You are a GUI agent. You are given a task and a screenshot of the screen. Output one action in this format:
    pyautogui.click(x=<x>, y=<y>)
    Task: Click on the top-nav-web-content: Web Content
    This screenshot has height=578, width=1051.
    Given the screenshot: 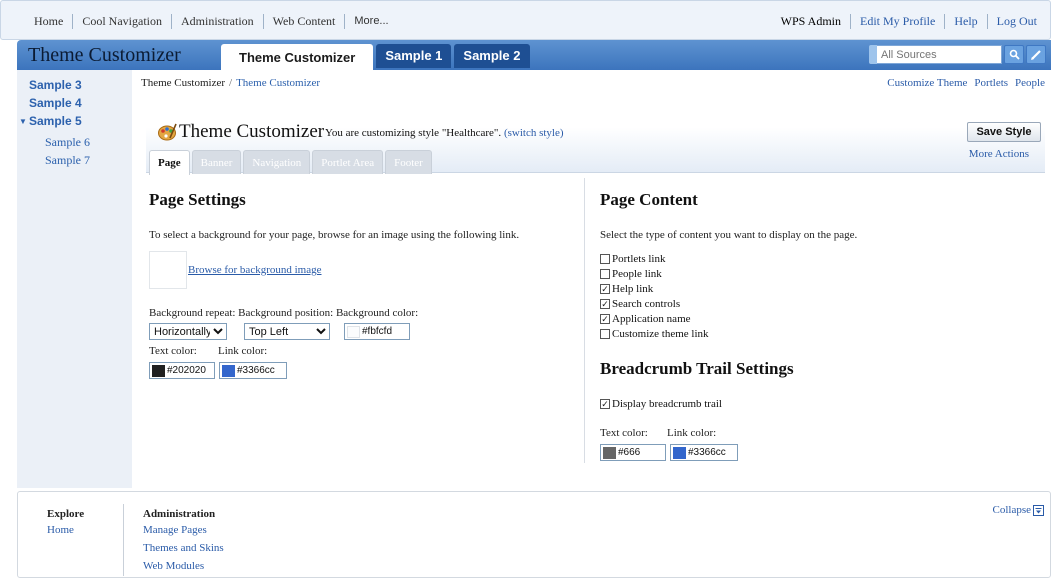 What is the action you would take?
    pyautogui.click(x=303, y=21)
    